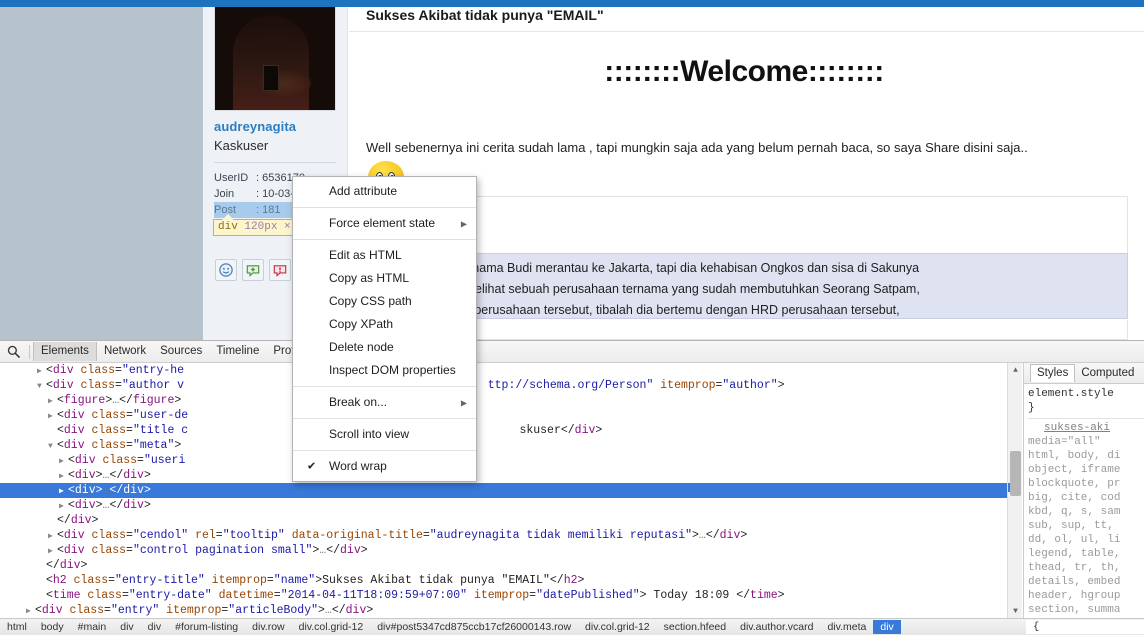 The image size is (1144, 635). I want to click on report-icon, so click(280, 270).